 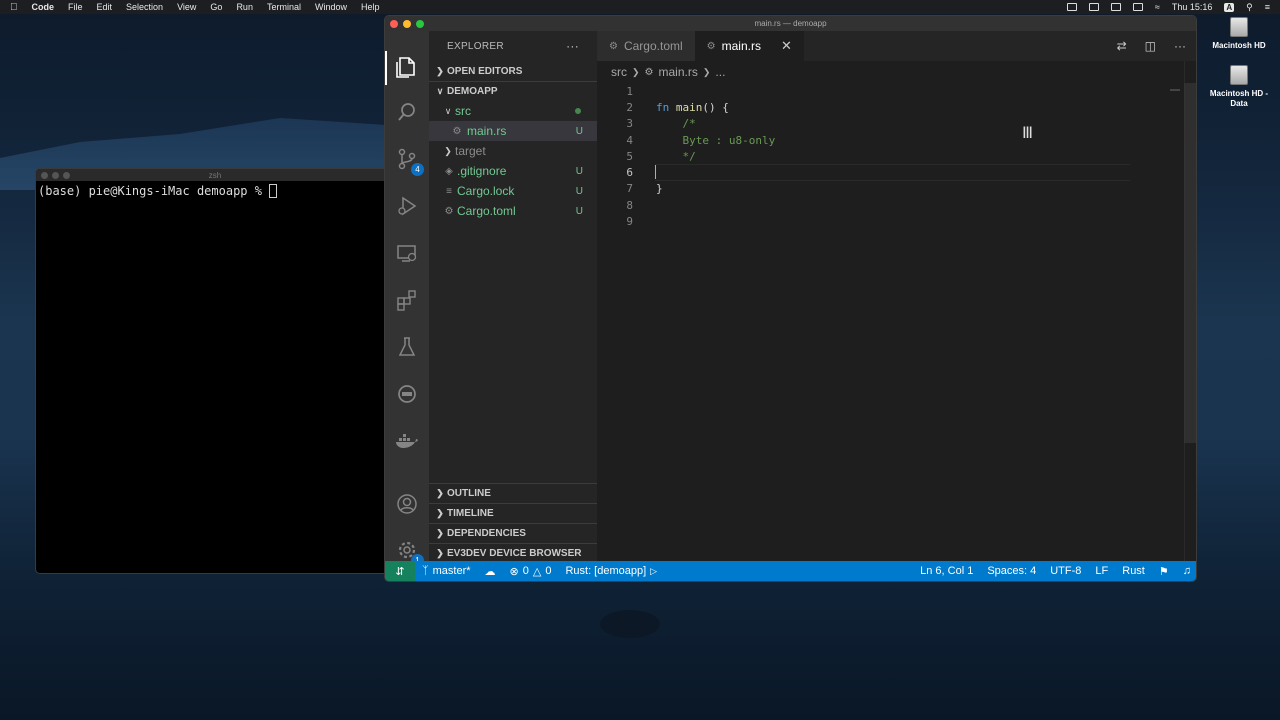 What do you see at coordinates (513, 211) in the screenshot?
I see `tree-file-cargo-toml: ⚙ Cargo.toml U` at bounding box center [513, 211].